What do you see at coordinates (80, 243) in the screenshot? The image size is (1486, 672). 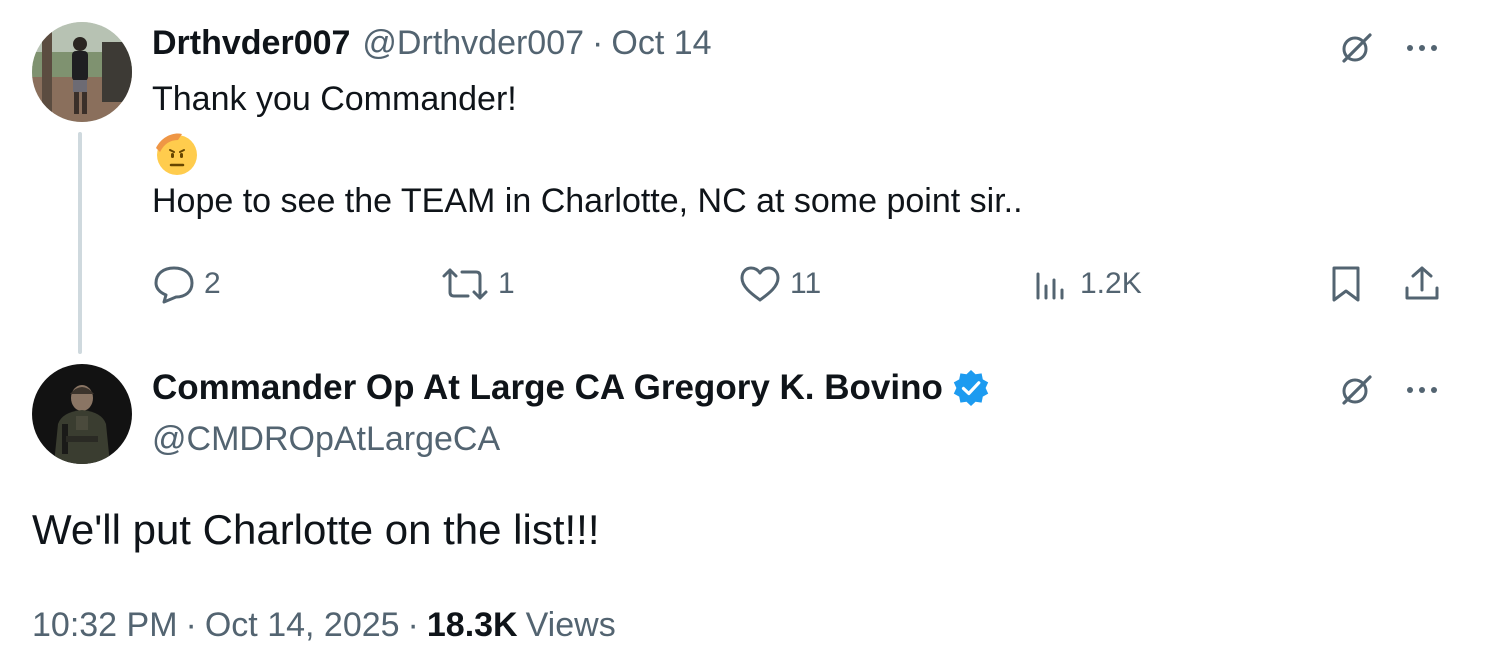 I see `thread-line` at bounding box center [80, 243].